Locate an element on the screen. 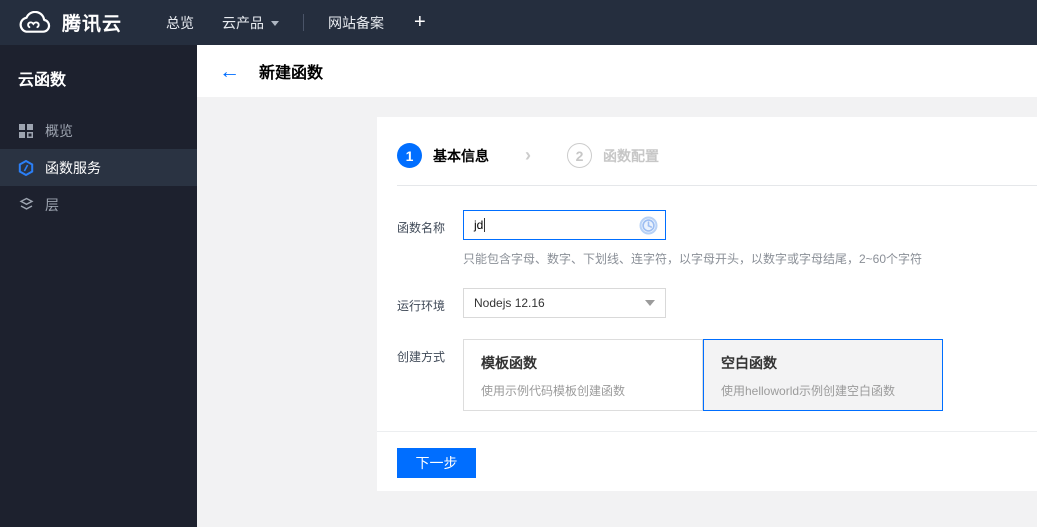 This screenshot has height=527, width=1037. step-2-circle: 2 is located at coordinates (579, 155).